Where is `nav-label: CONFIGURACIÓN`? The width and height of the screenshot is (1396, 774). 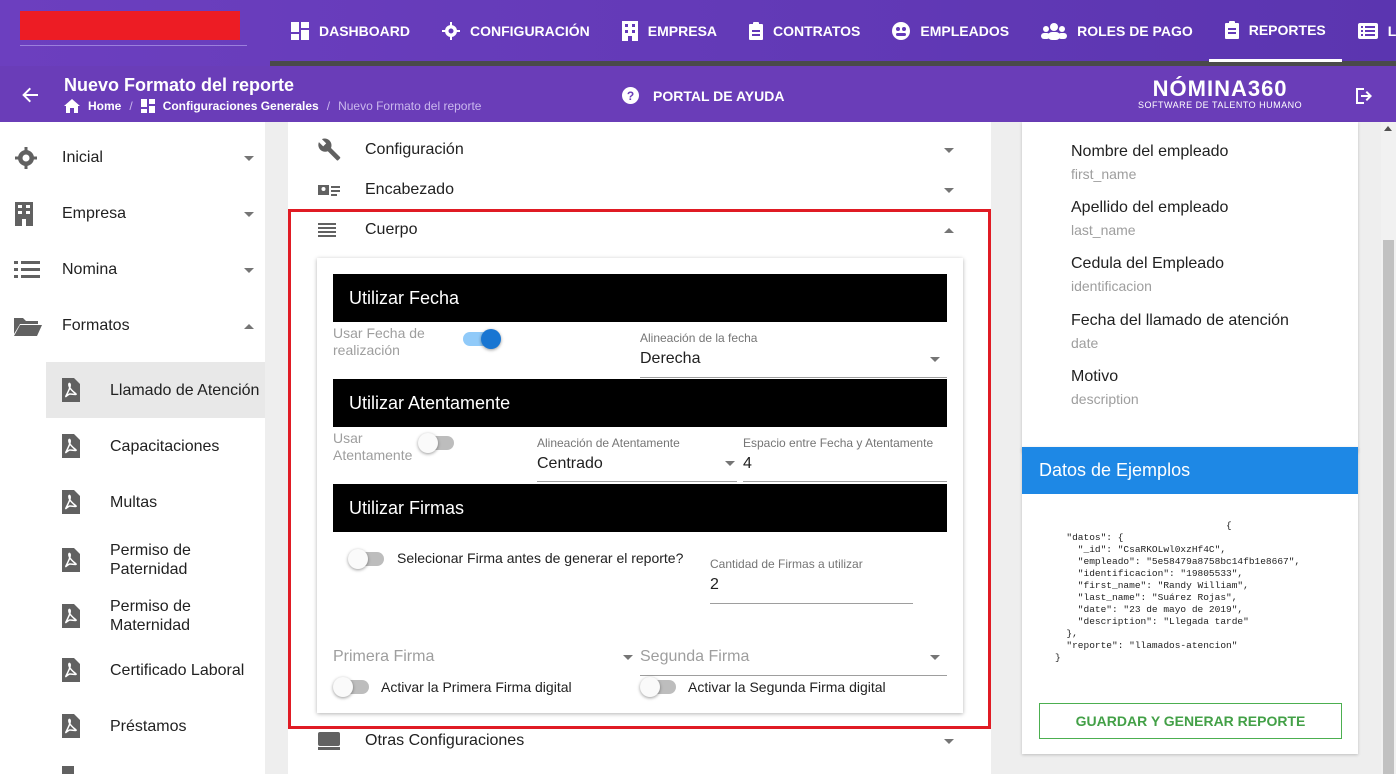 nav-label: CONFIGURACIÓN is located at coordinates (530, 31).